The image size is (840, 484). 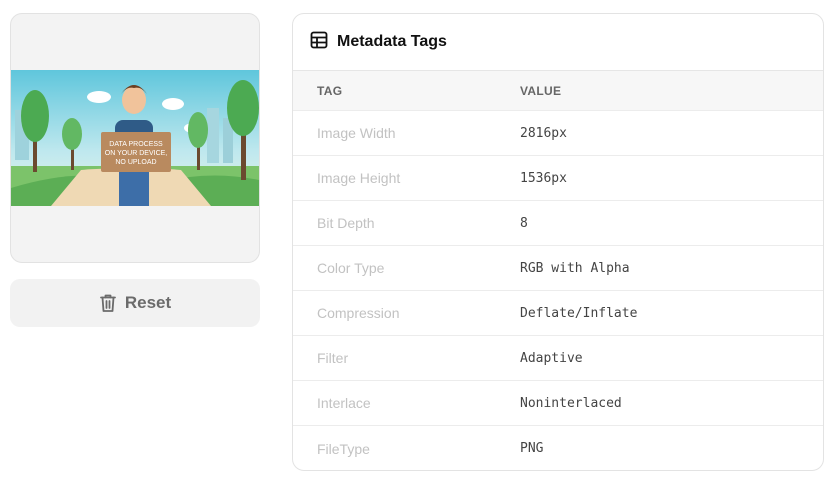 I want to click on tag-cell: Compression, so click(x=358, y=313).